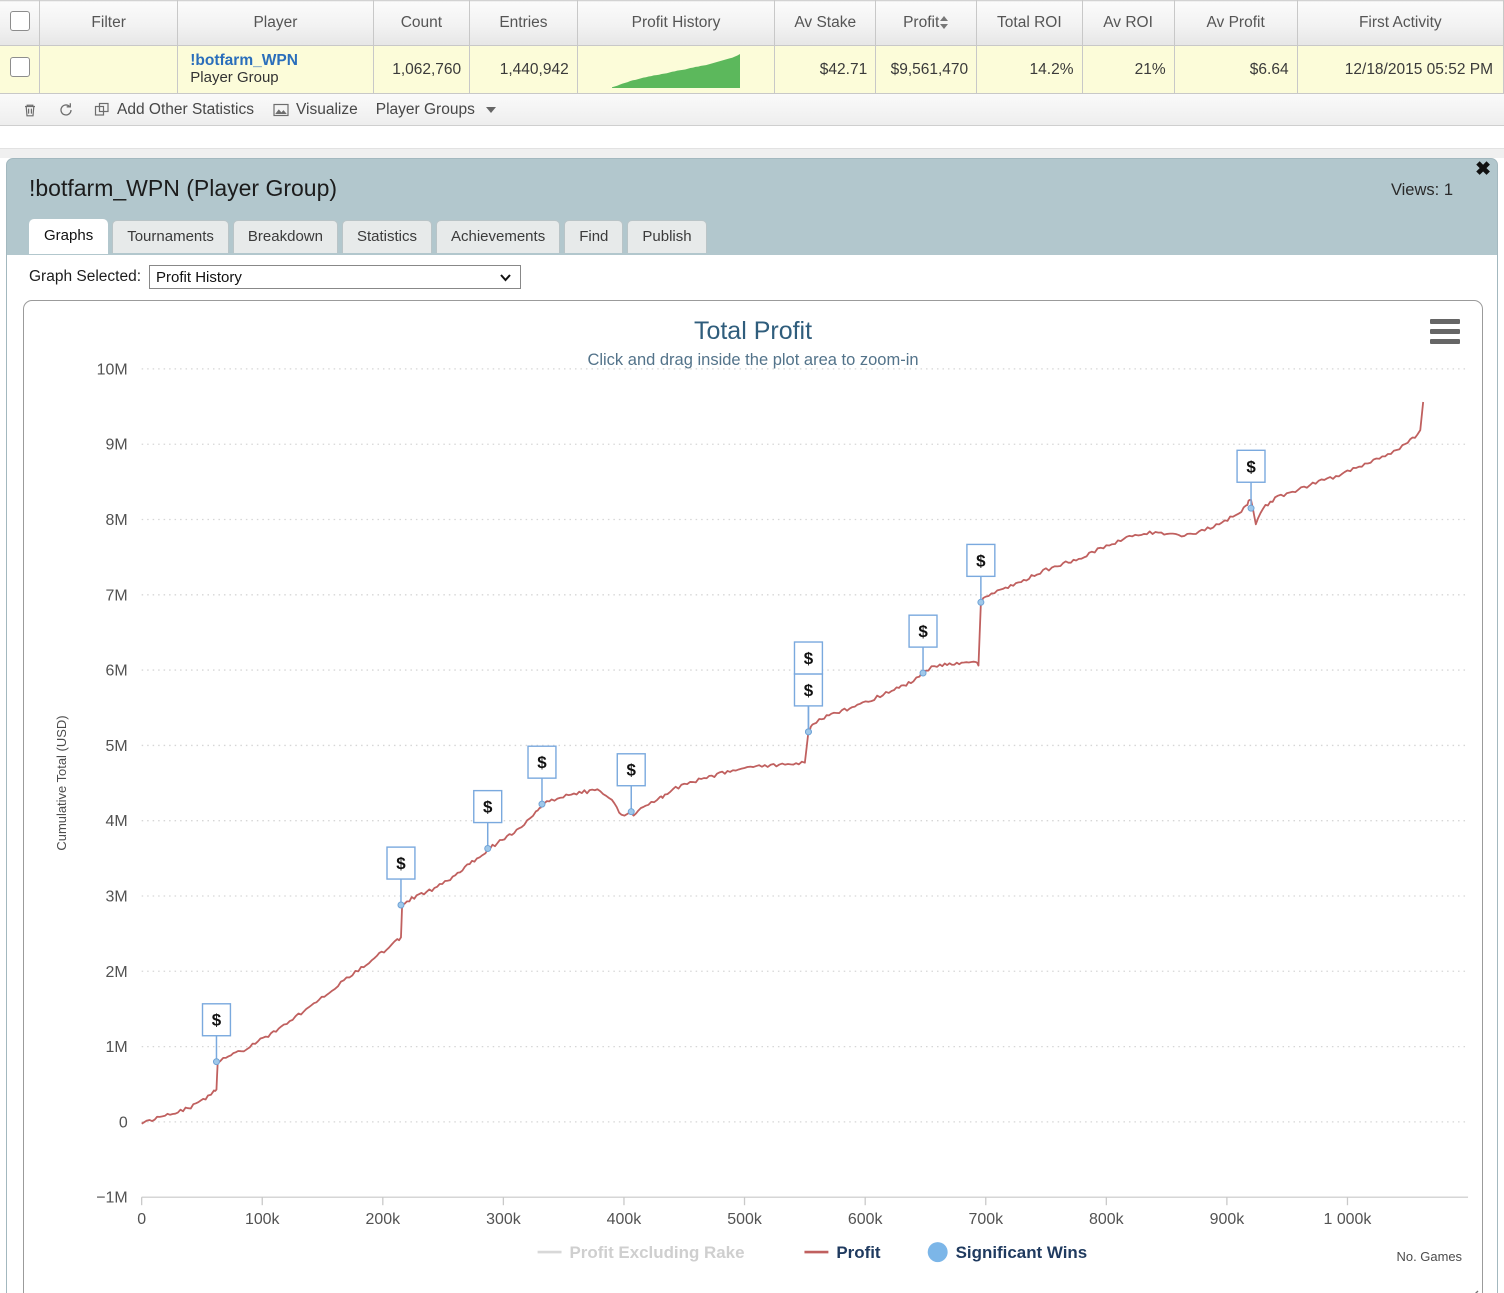 The height and width of the screenshot is (1293, 1504). I want to click on svg-text: Profit, so click(858, 1252).